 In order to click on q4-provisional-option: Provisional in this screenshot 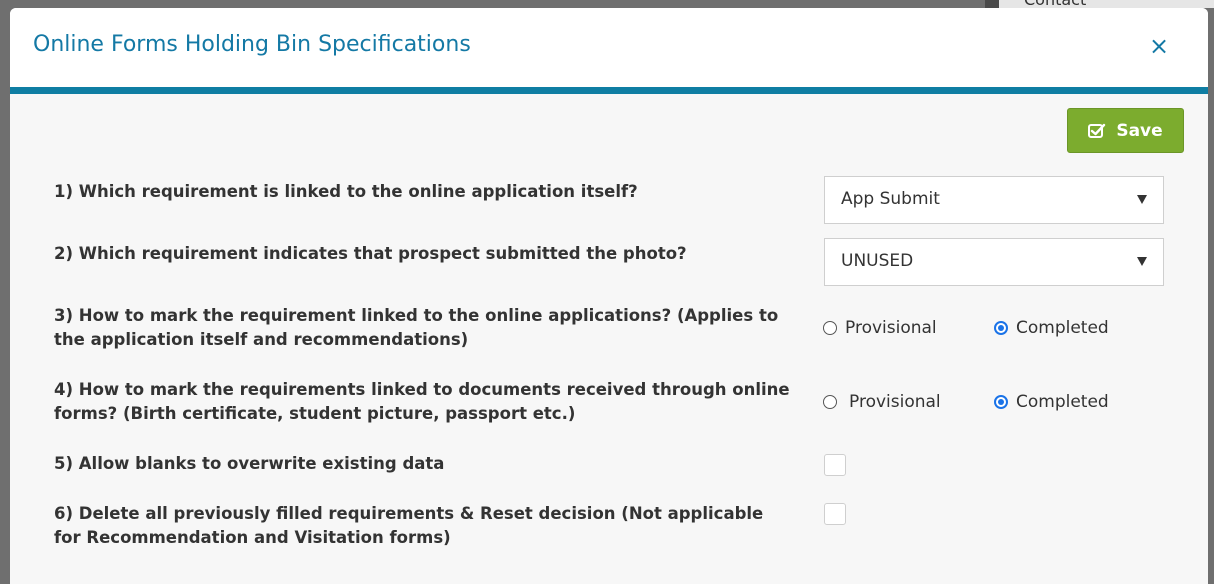, I will do `click(882, 402)`.